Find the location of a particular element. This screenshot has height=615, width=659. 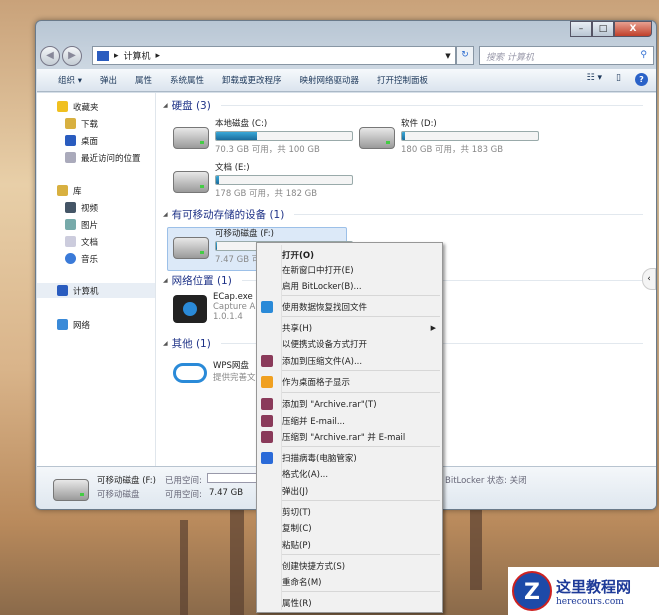

group-hard-drives: ◢ 硬盘 (3) is located at coordinates (403, 105).